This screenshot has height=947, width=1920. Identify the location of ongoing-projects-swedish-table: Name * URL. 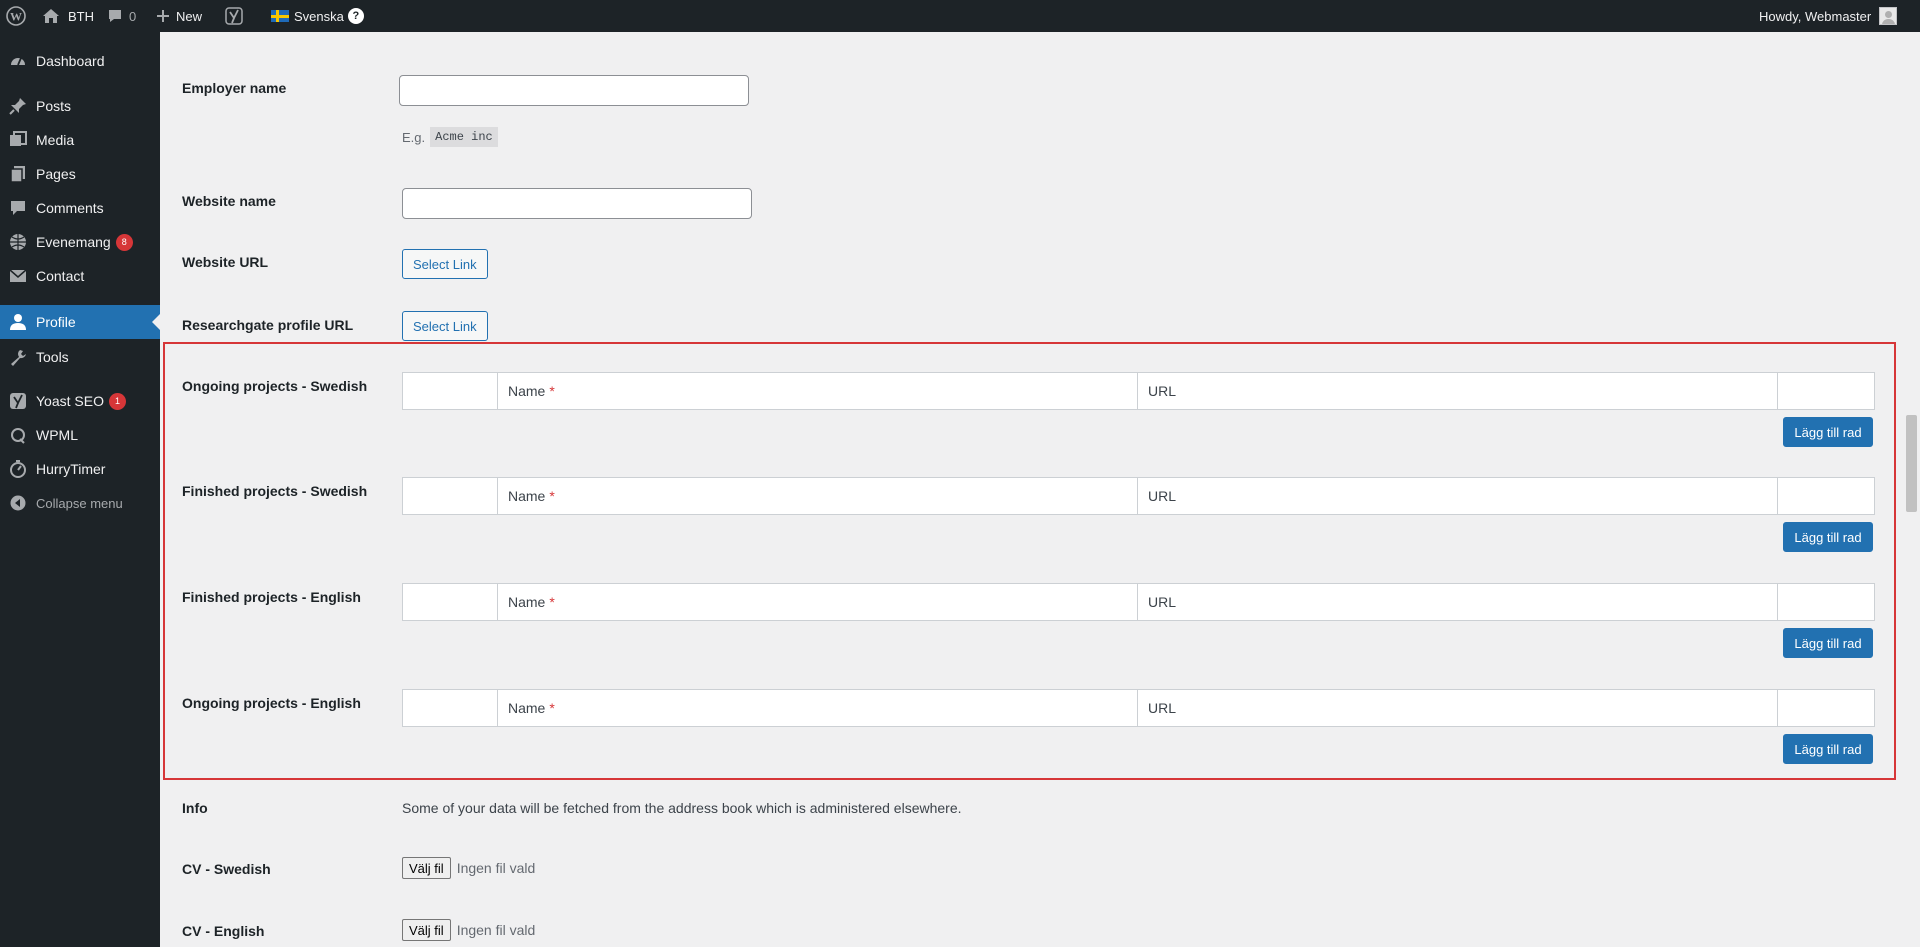
(1138, 391).